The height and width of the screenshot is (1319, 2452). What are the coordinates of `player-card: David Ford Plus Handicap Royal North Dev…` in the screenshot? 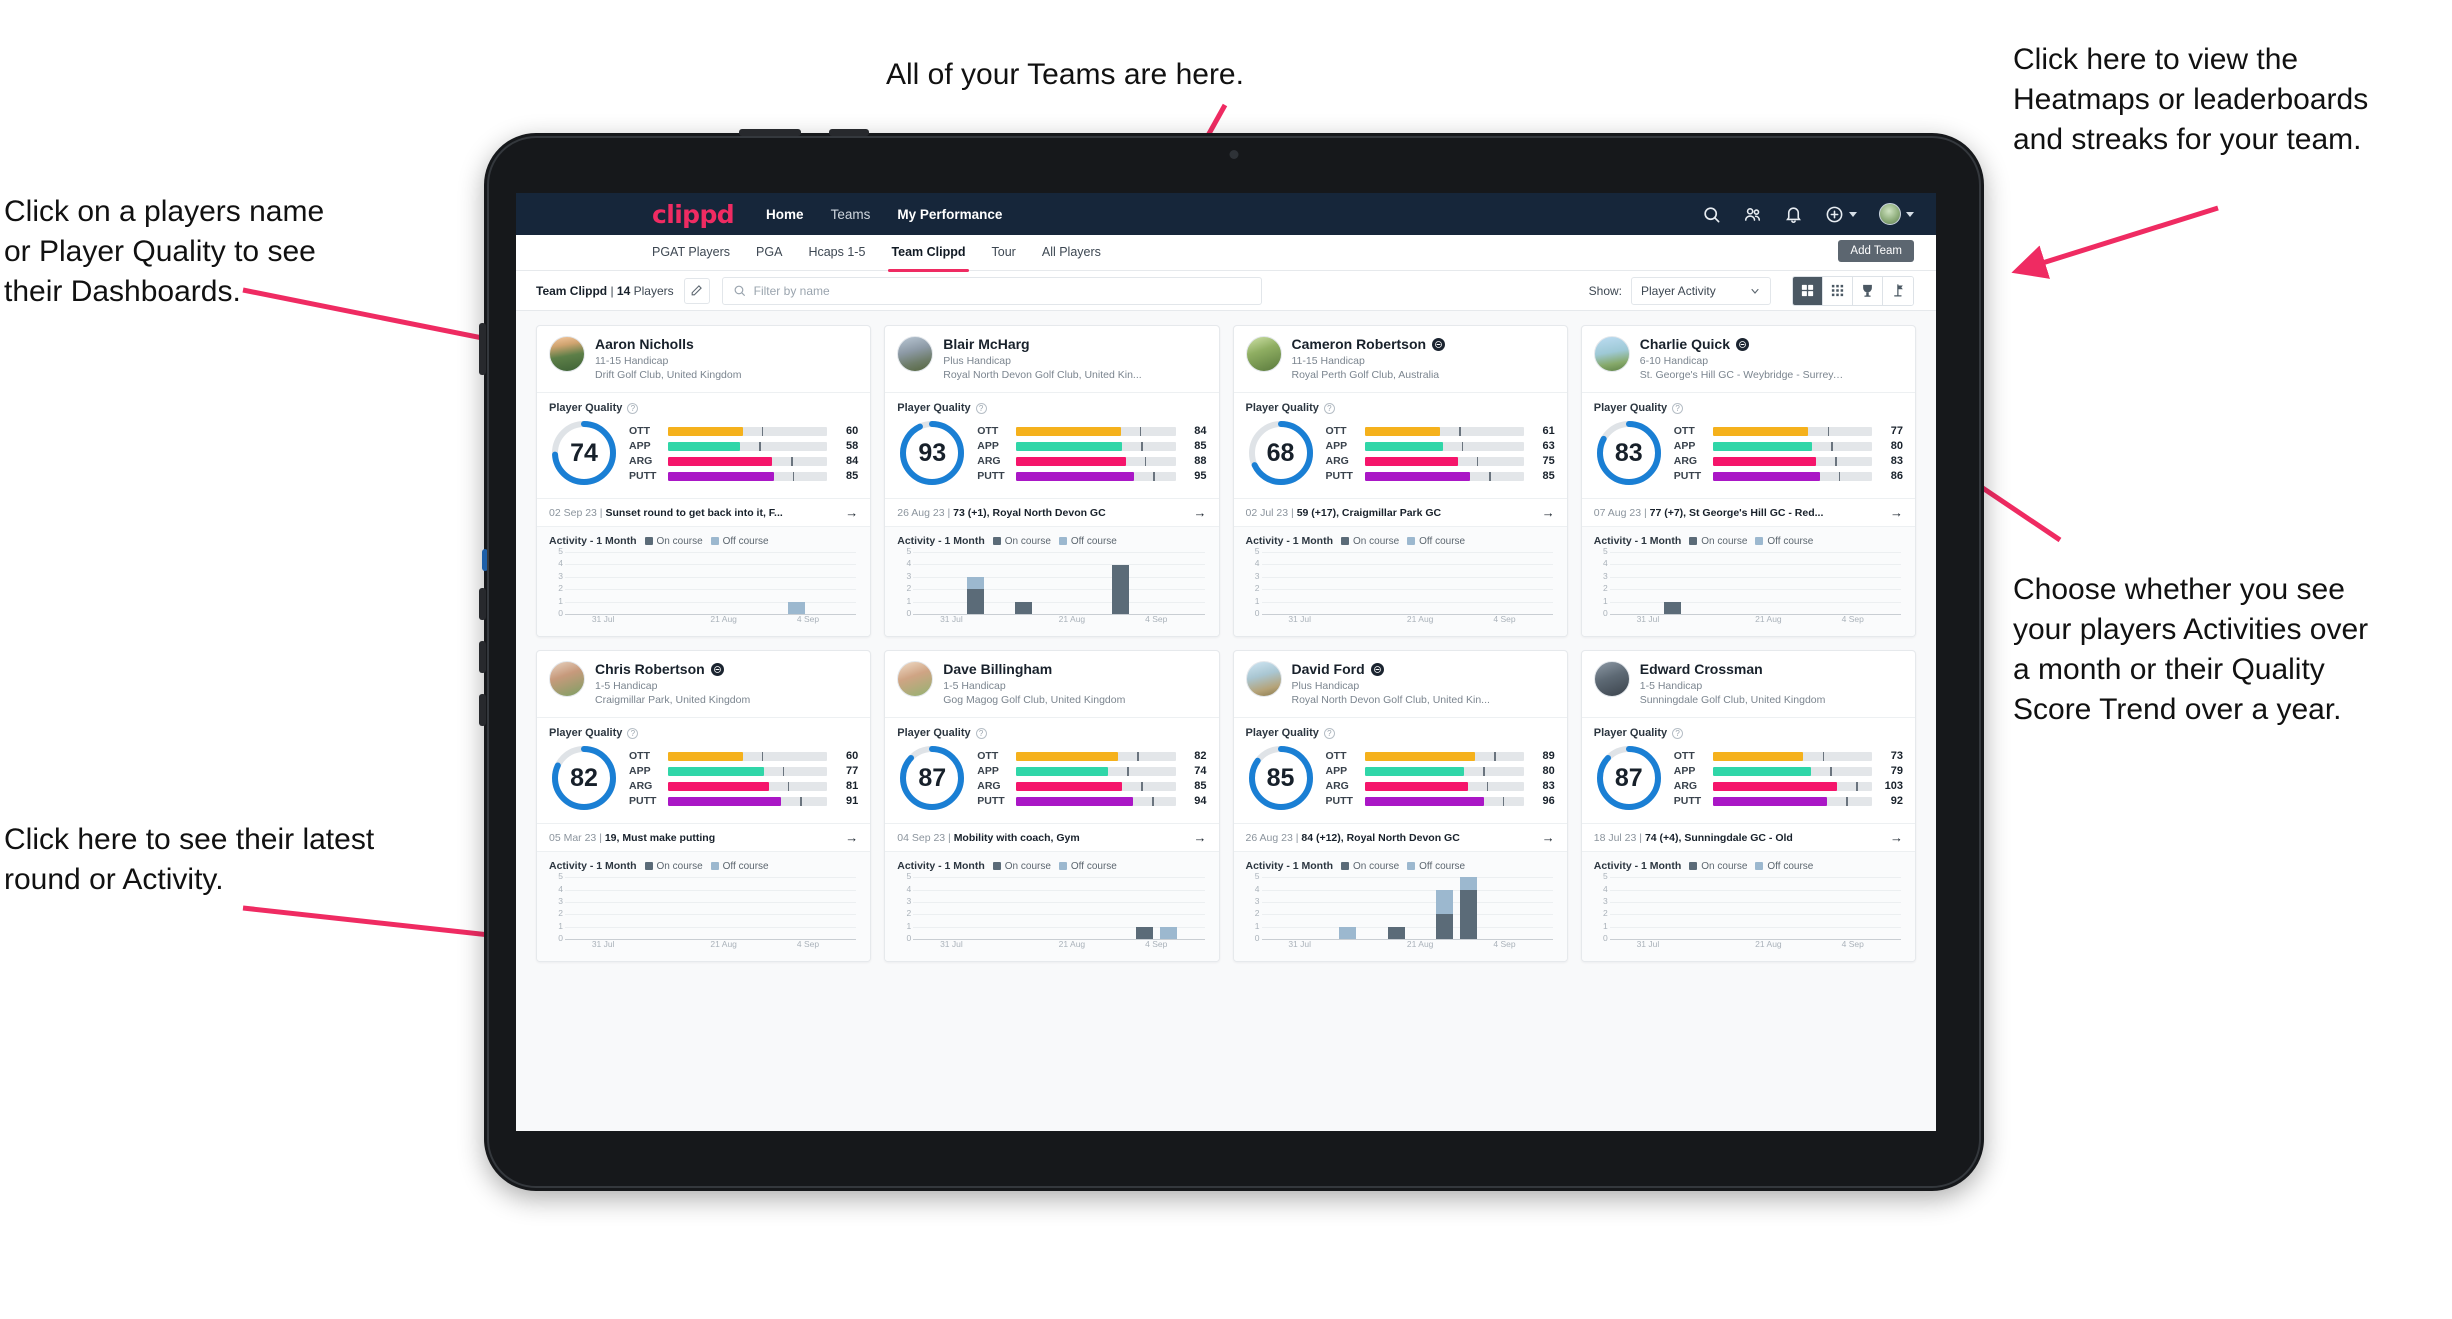 It's located at (1400, 806).